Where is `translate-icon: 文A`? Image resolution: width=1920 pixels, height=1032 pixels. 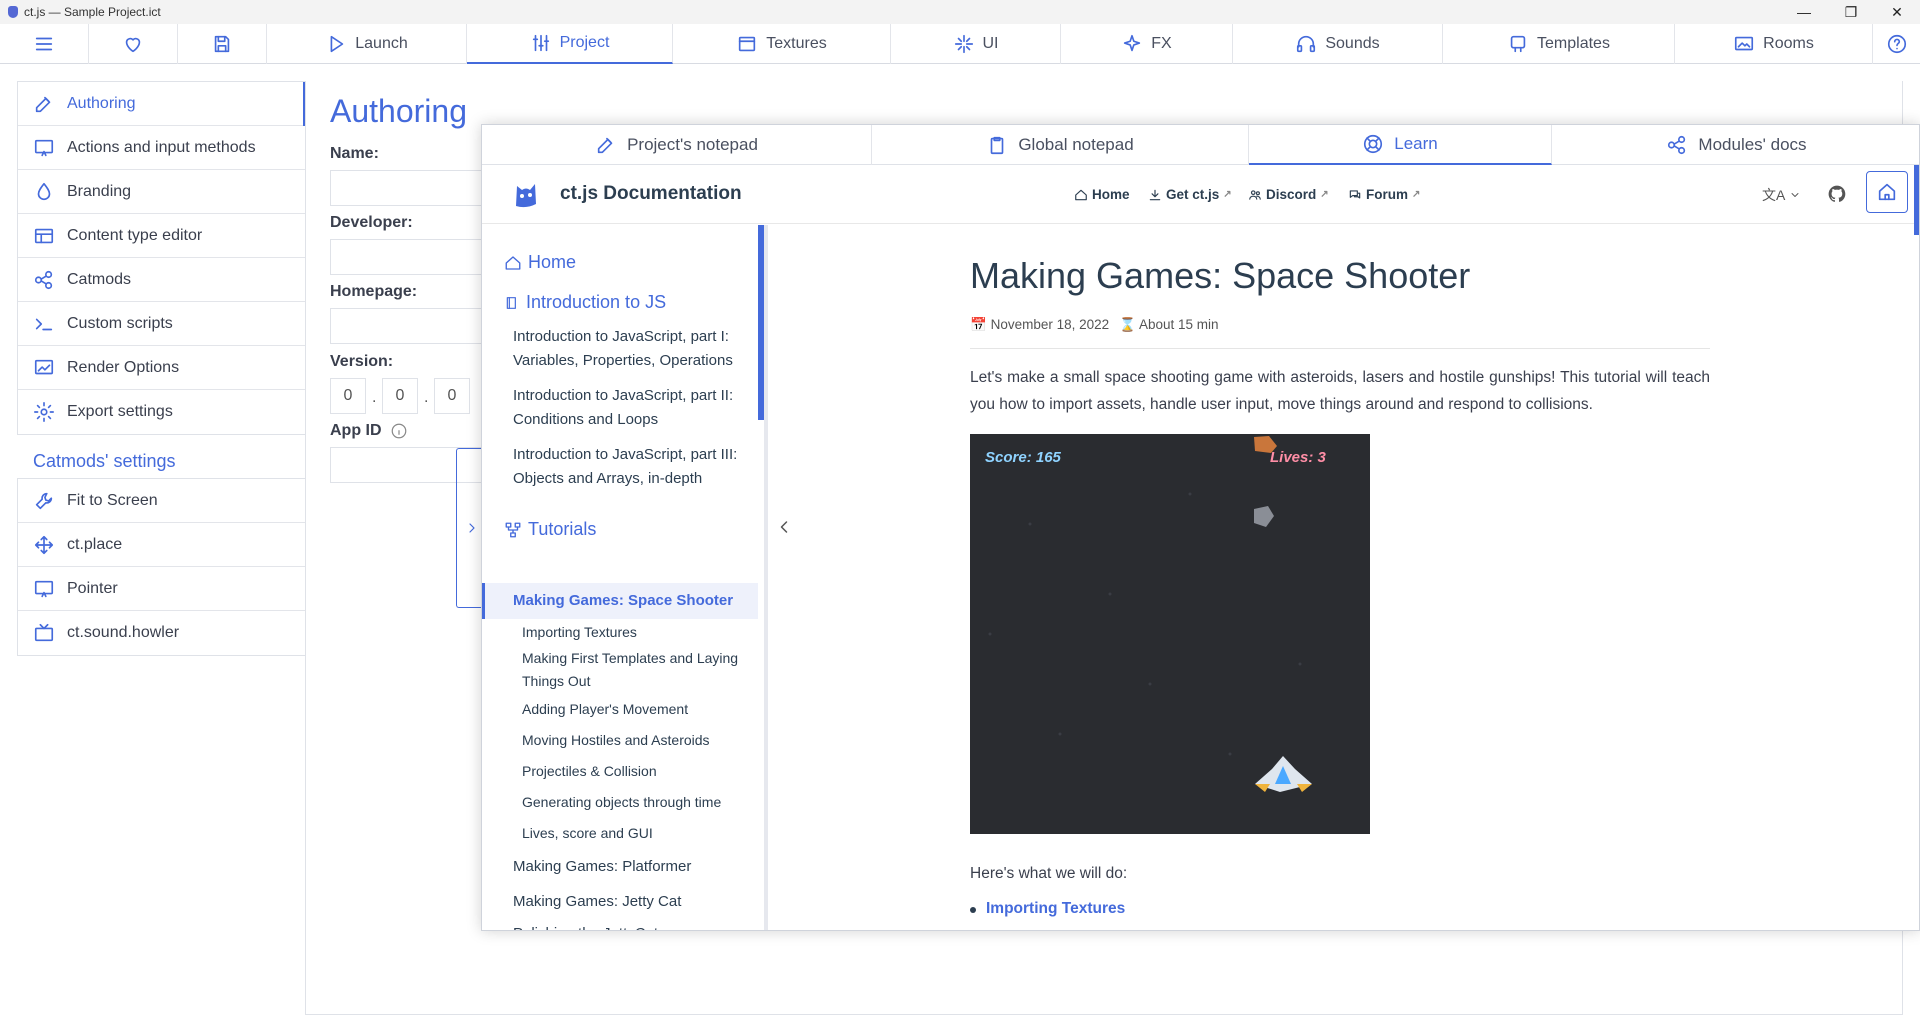 translate-icon: 文A is located at coordinates (1774, 195).